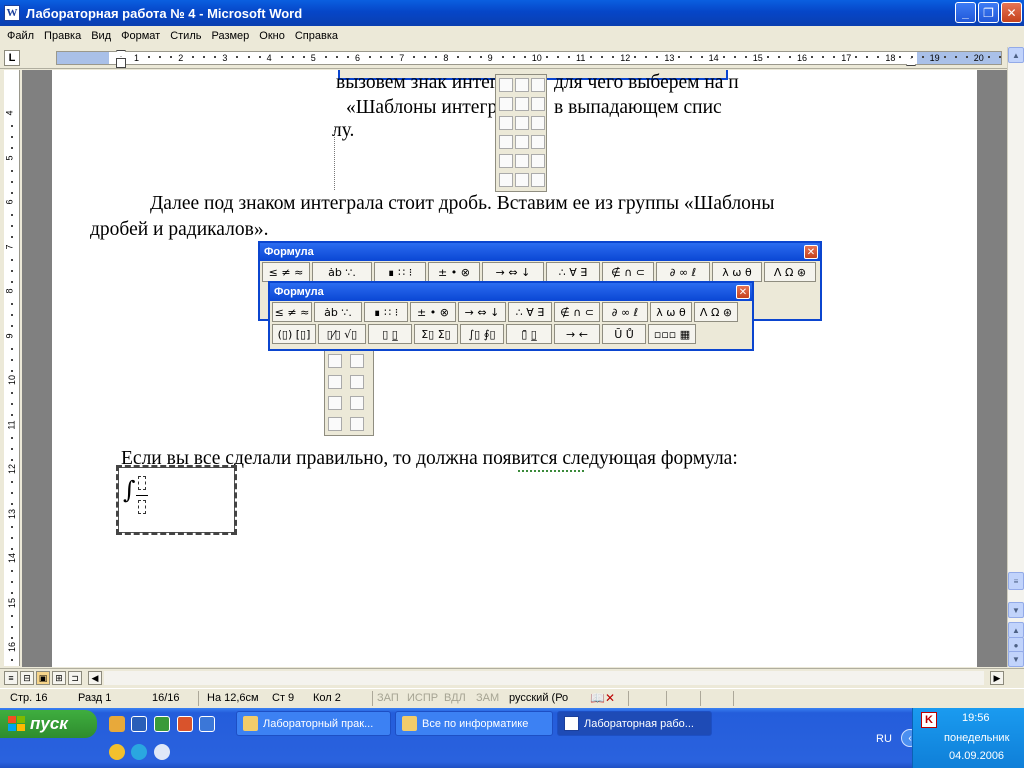 The width and height of the screenshot is (1024, 768). Describe the element at coordinates (12, 58) in the screenshot. I see `tab-selector: L` at that location.